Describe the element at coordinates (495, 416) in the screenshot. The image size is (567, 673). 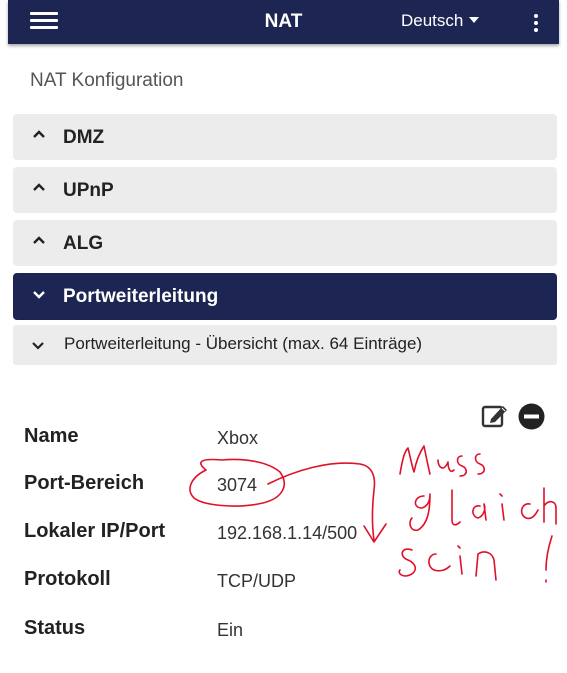
I see `edit-icon` at that location.